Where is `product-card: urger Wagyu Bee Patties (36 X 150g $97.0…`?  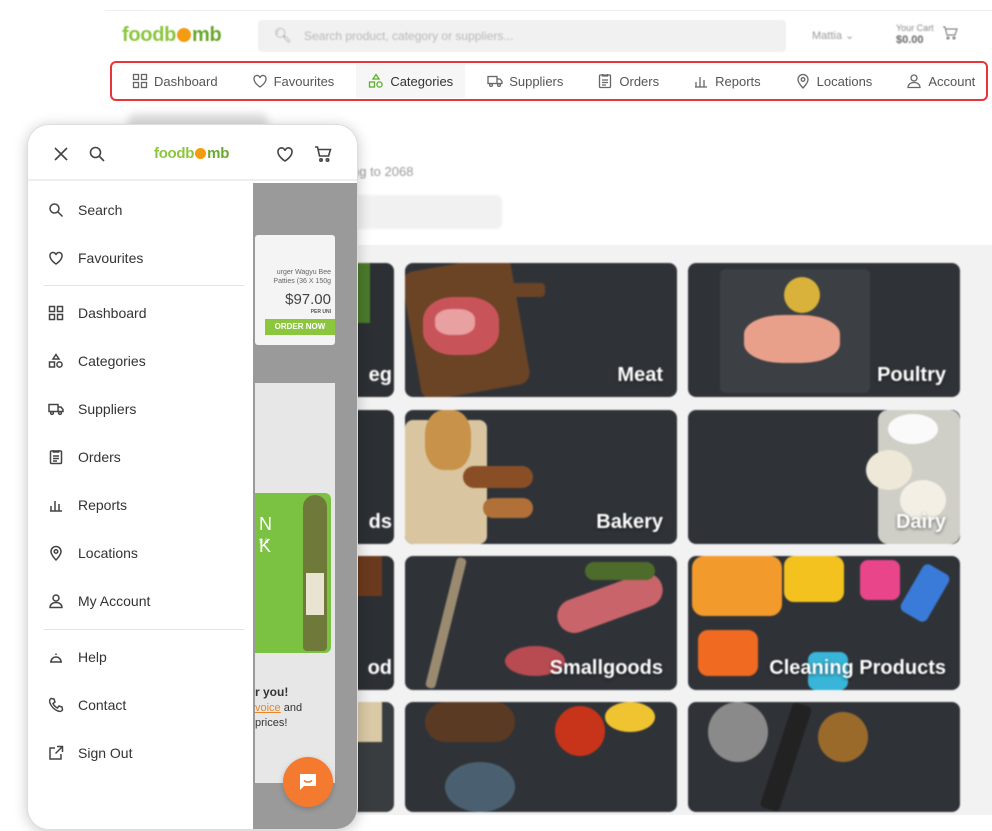 product-card: urger Wagyu Bee Patties (36 X 150g $97.0… is located at coordinates (295, 290).